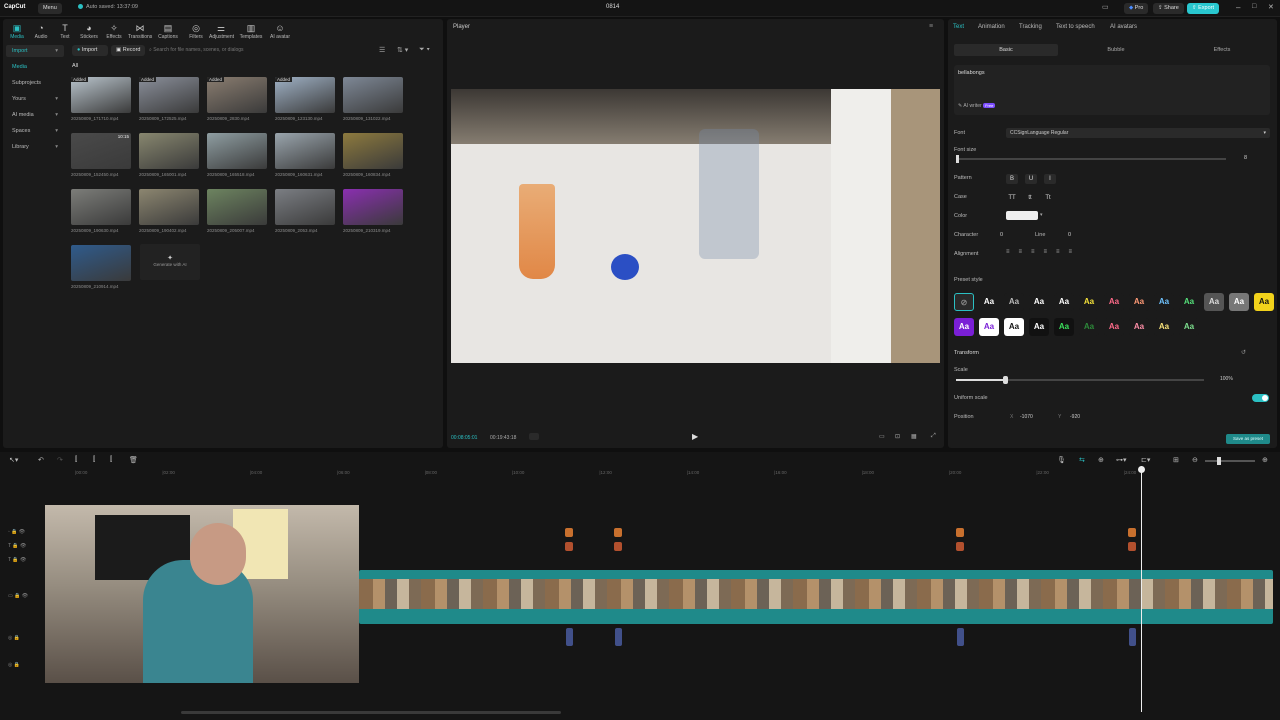  What do you see at coordinates (1145, 460) in the screenshot?
I see `caption-icon: ⊏▾` at bounding box center [1145, 460].